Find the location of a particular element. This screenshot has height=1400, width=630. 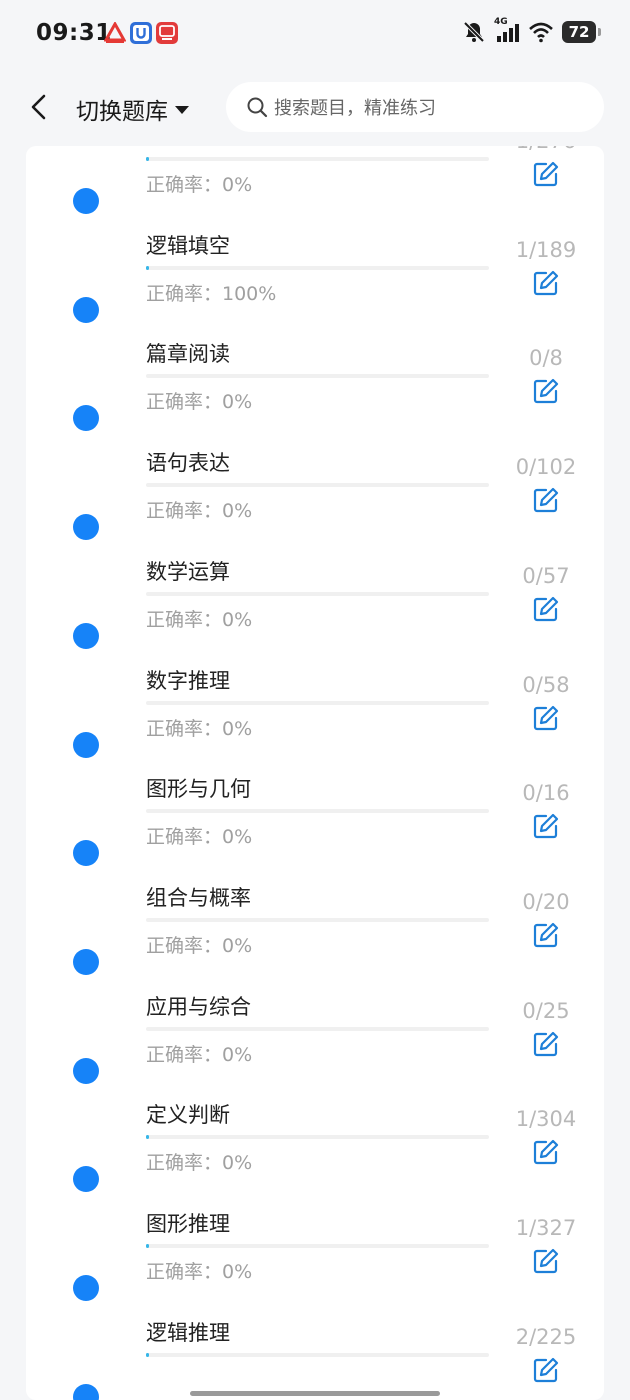

question-count: 2/225 is located at coordinates (546, 1336).